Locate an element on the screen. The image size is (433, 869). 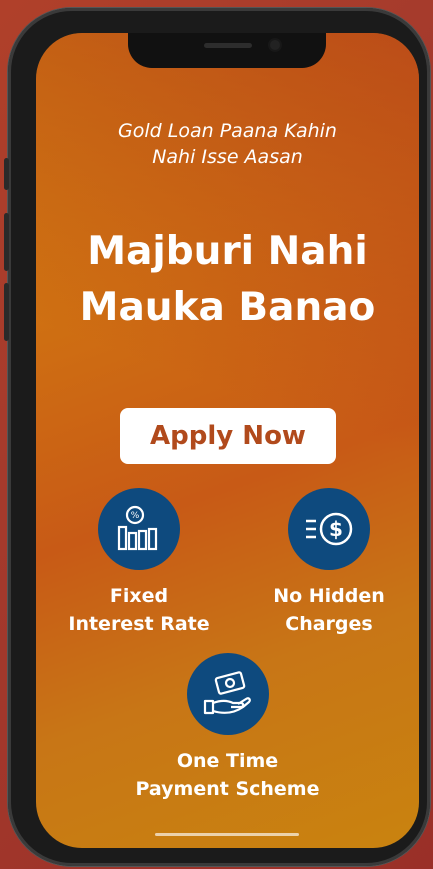
feature-label-line: Fixed is located at coordinates (139, 596).